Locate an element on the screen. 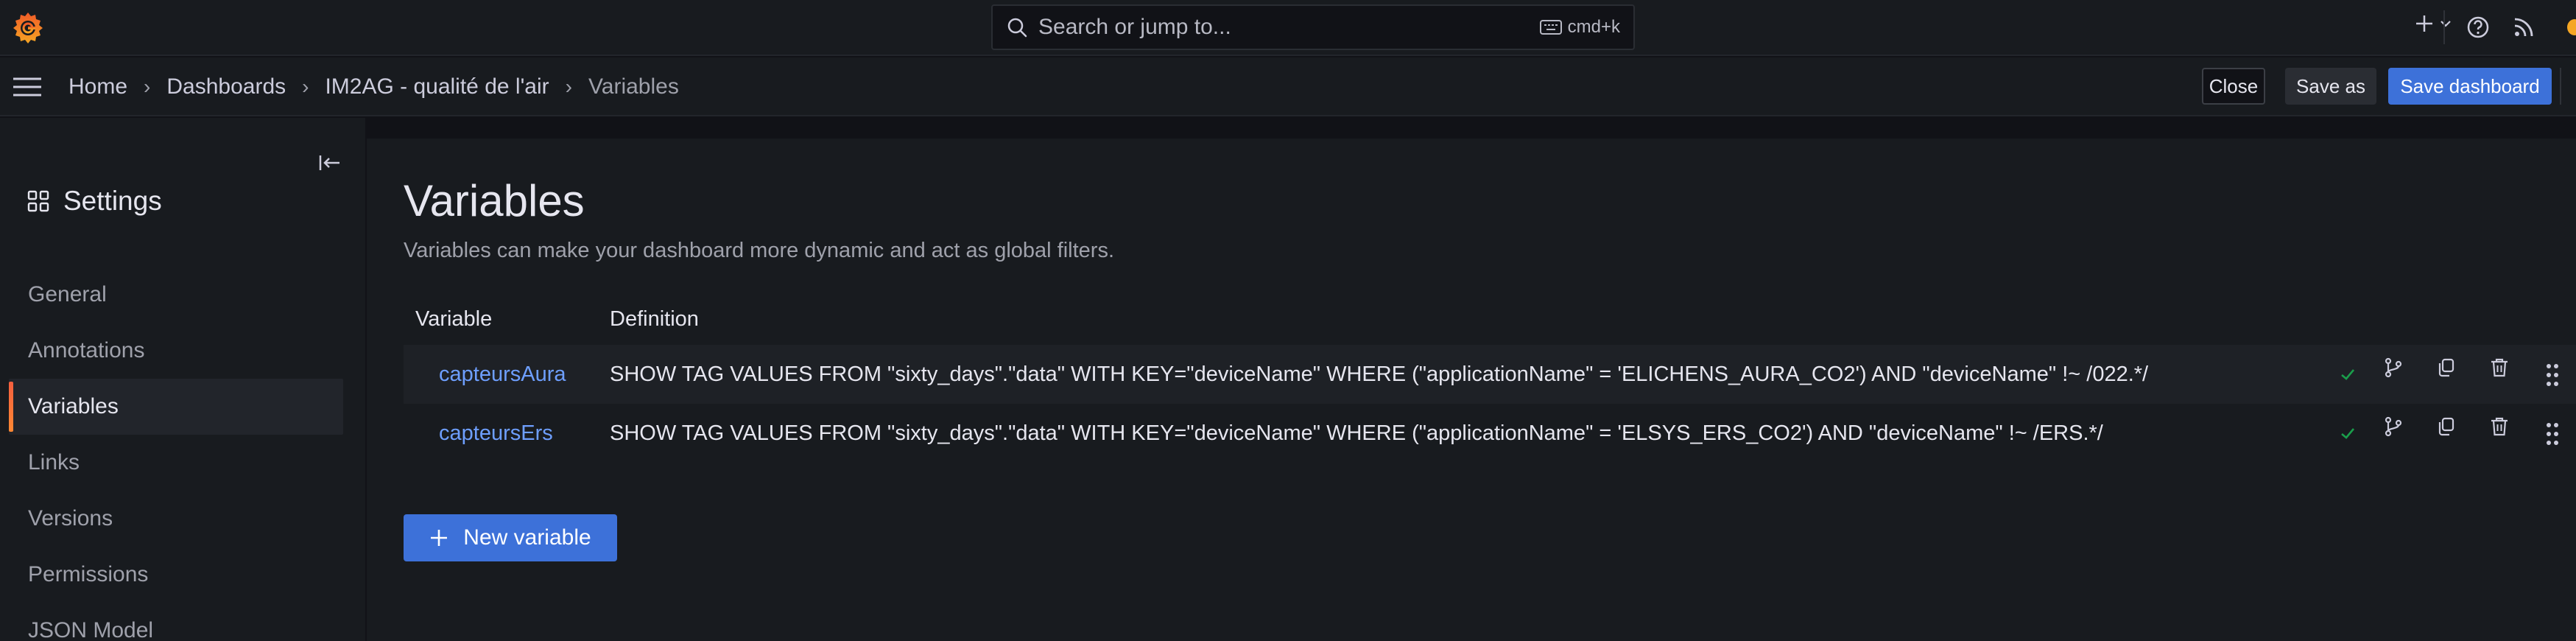 The image size is (2576, 641). close-button: Close is located at coordinates (2233, 86).